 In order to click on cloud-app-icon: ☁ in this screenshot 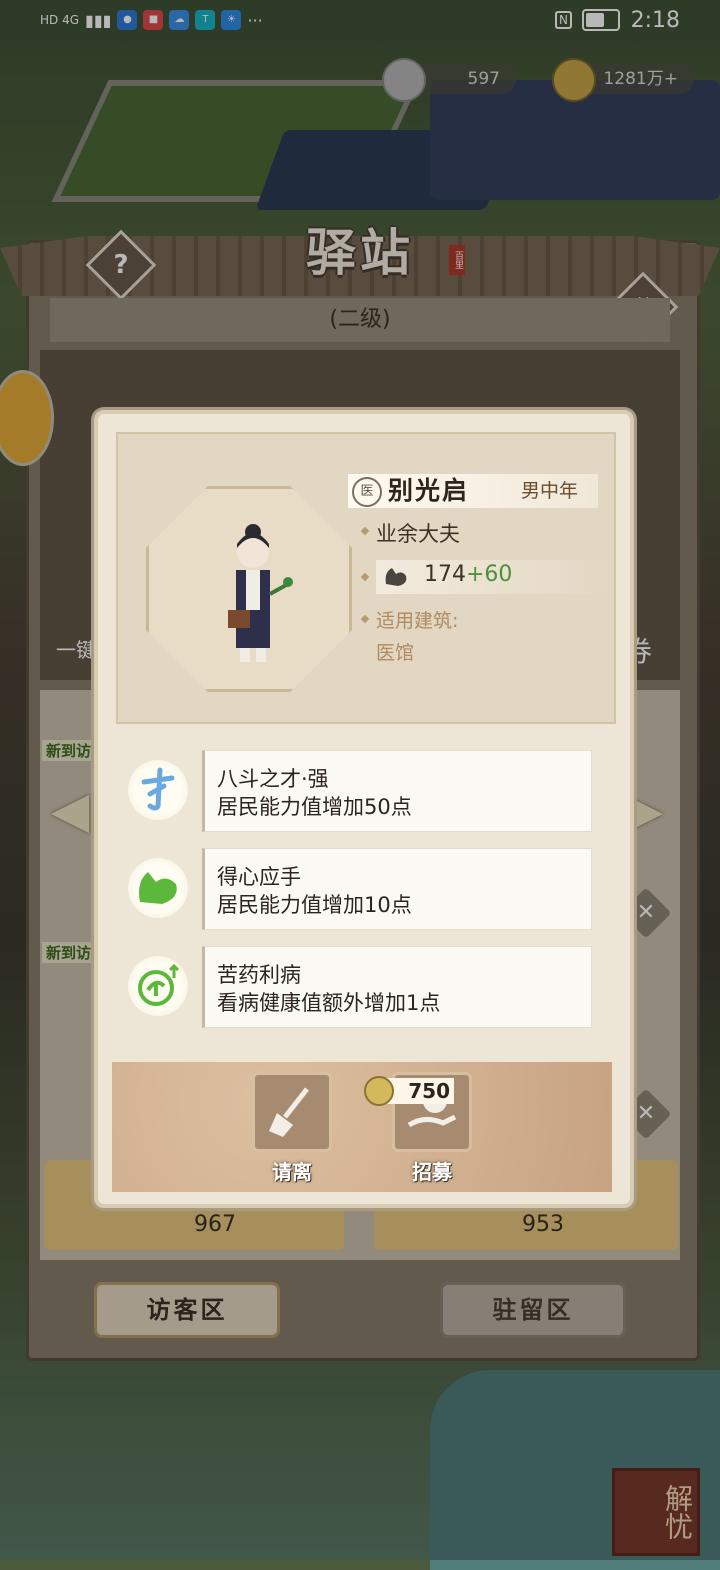, I will do `click(179, 20)`.